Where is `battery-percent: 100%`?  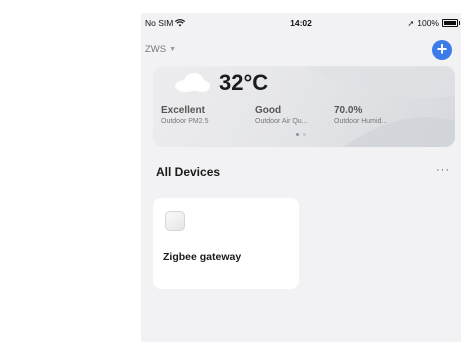
battery-percent: 100% is located at coordinates (428, 23).